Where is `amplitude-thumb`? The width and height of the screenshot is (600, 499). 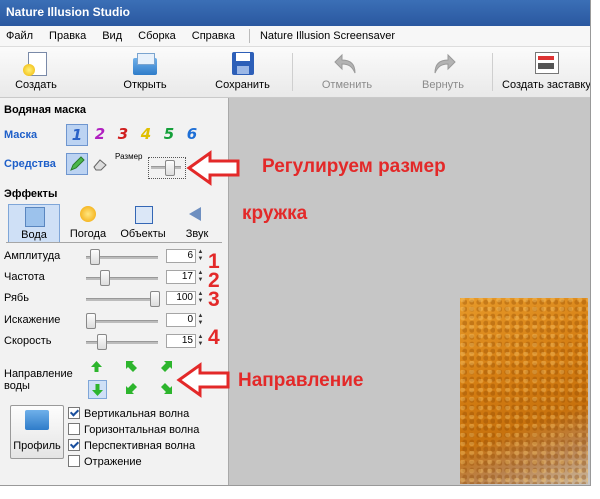
amplitude-thumb is located at coordinates (95, 257).